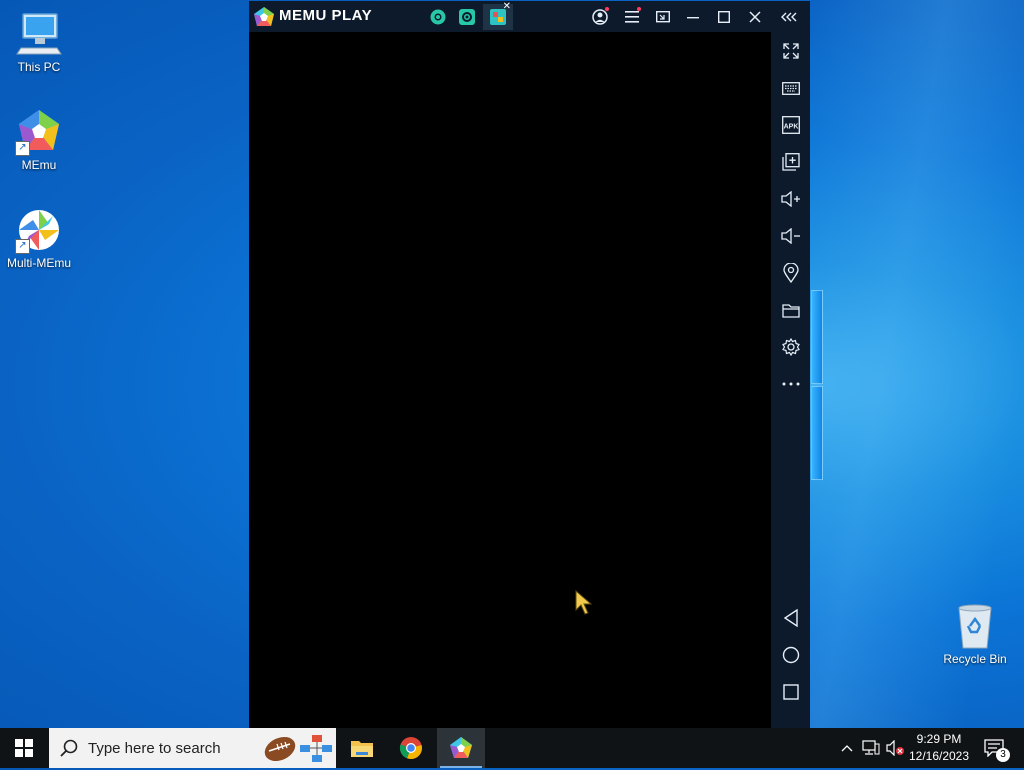  I want to click on home-tab-icon, so click(438, 17).